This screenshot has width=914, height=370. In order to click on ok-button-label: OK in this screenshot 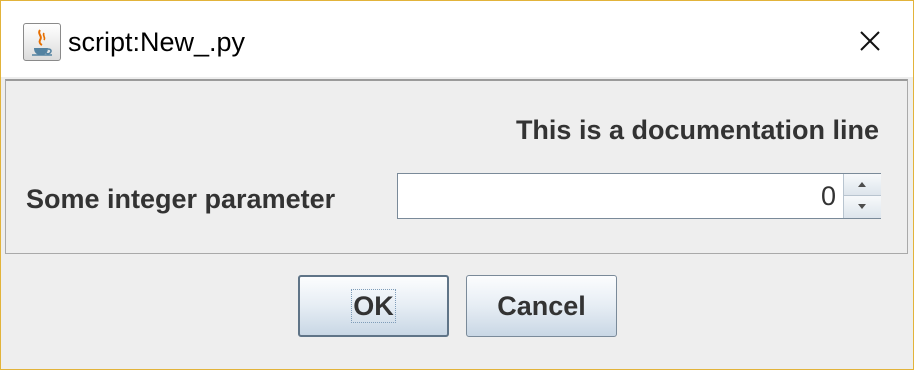, I will do `click(373, 306)`.